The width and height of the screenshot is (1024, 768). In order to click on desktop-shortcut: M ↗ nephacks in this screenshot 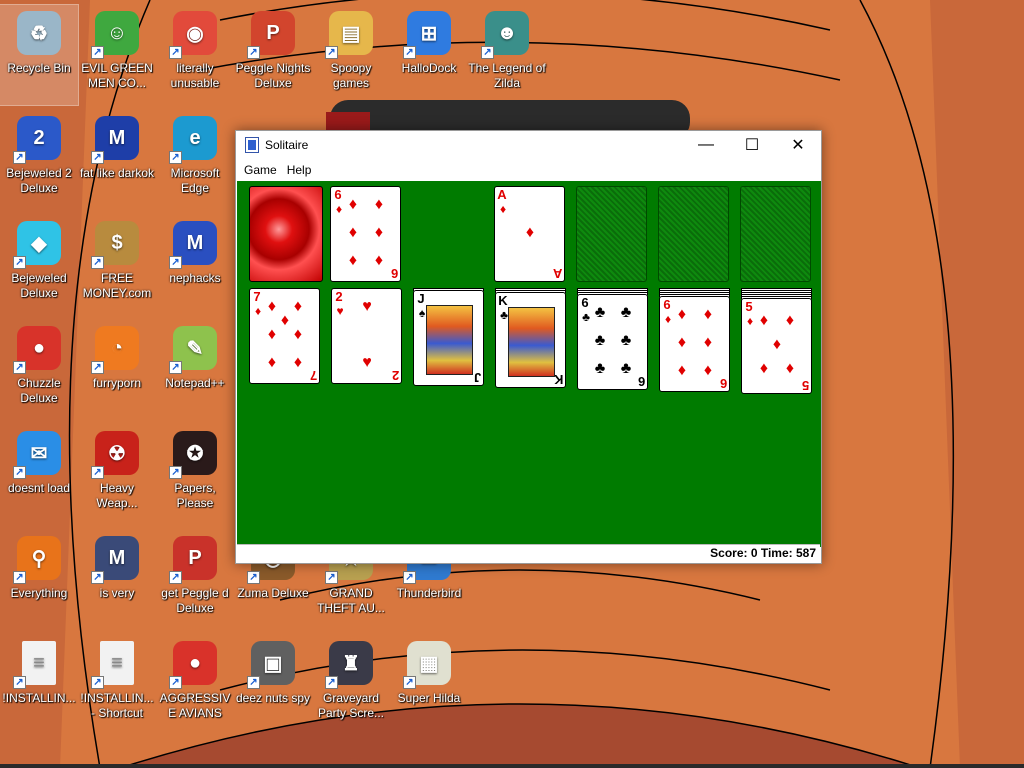, I will do `click(195, 265)`.